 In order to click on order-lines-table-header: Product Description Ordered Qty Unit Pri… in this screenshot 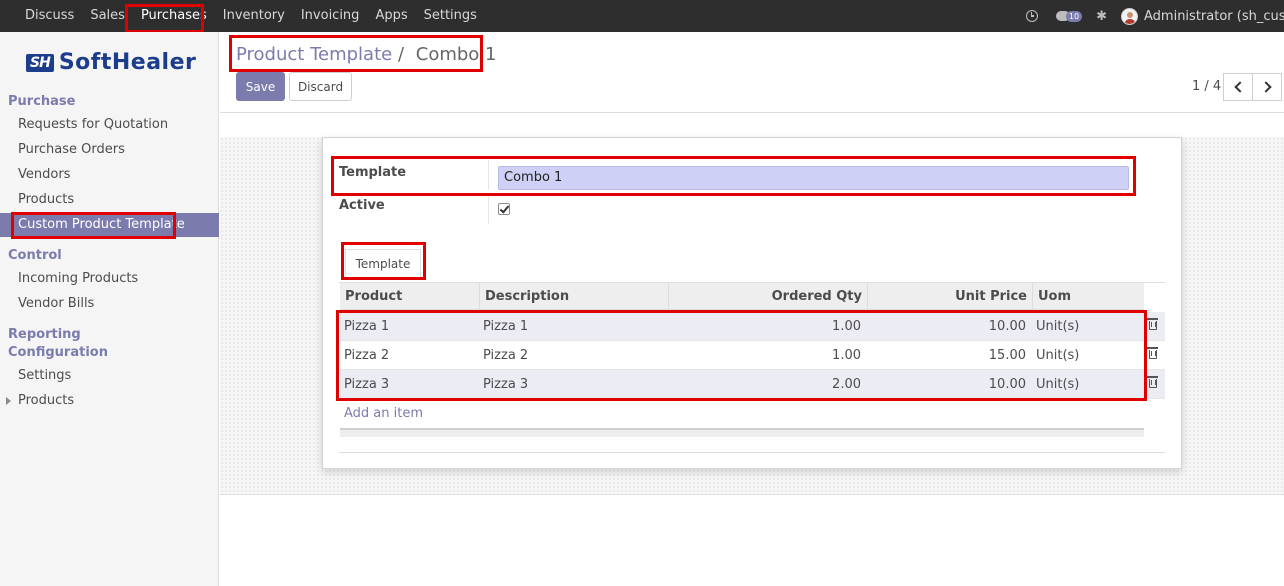, I will do `click(742, 296)`.